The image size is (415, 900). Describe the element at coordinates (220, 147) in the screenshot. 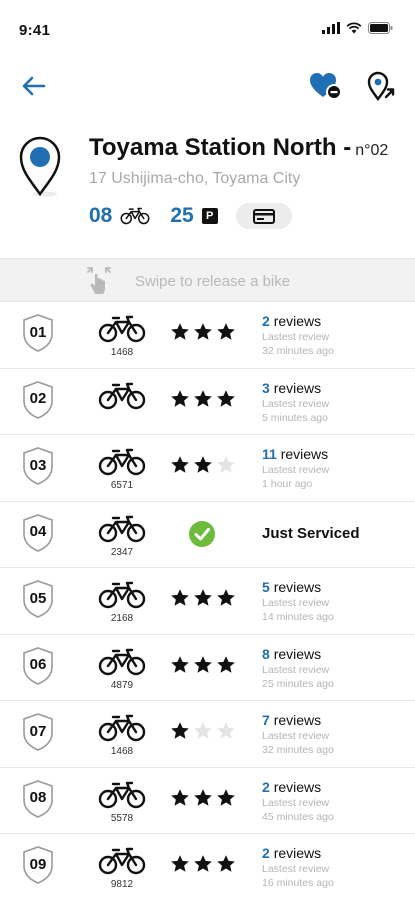

I see `station-name: Toyama Station North -` at that location.